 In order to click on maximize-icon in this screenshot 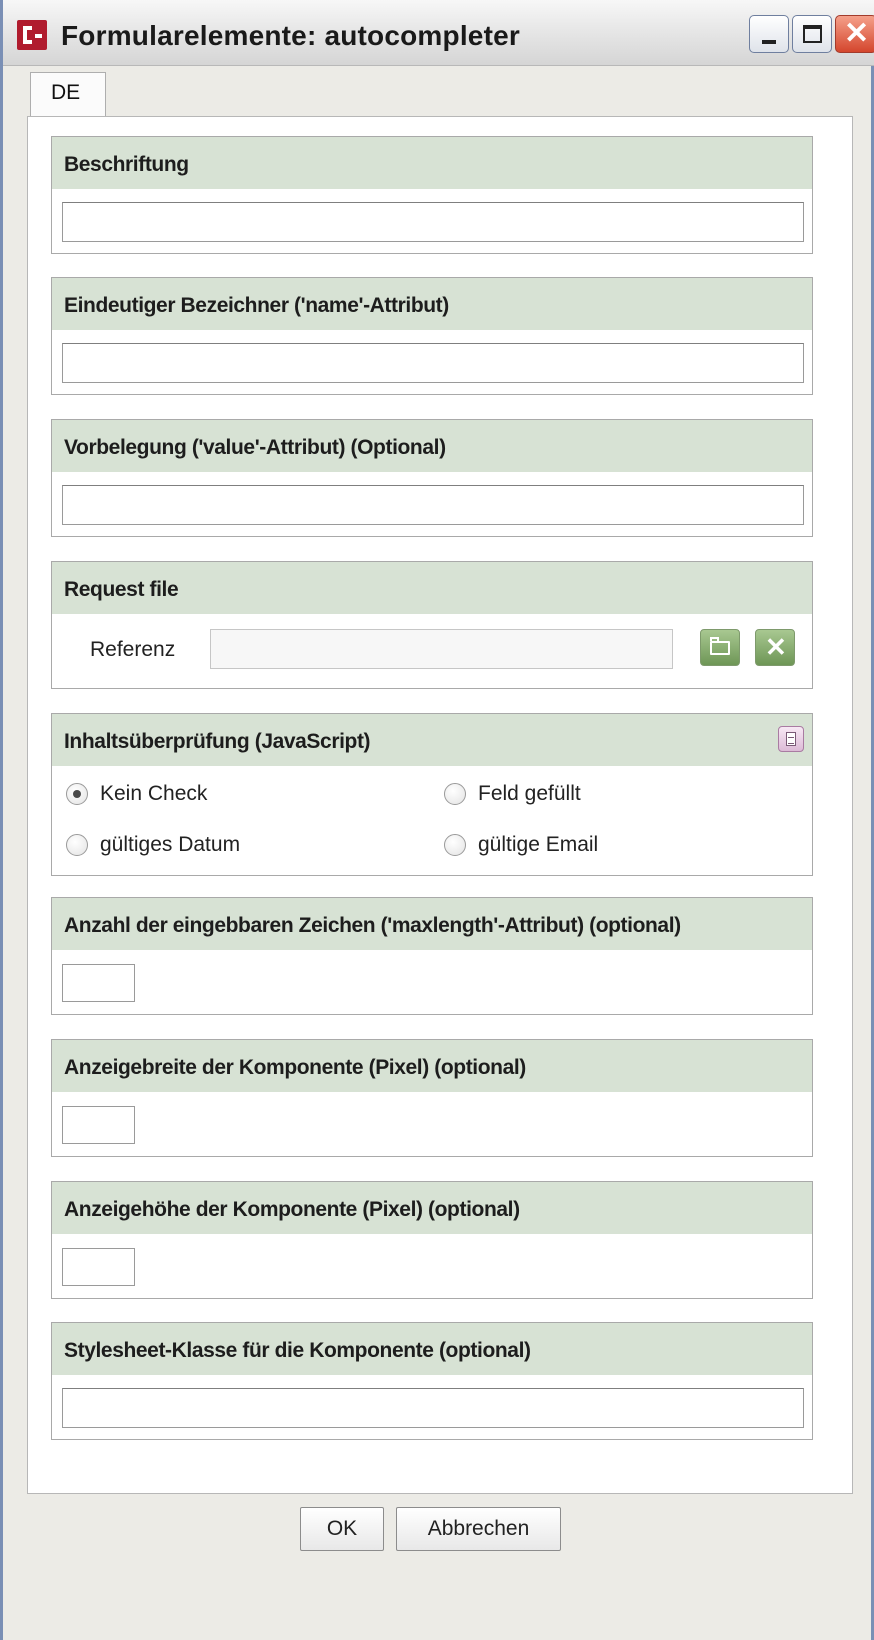, I will do `click(812, 34)`.